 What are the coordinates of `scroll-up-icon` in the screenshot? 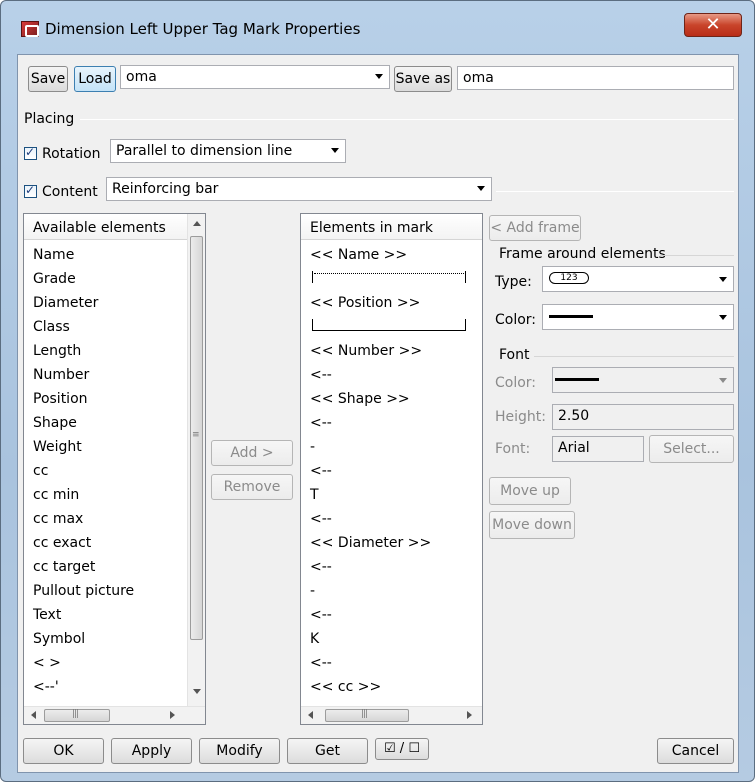 It's located at (197, 223).